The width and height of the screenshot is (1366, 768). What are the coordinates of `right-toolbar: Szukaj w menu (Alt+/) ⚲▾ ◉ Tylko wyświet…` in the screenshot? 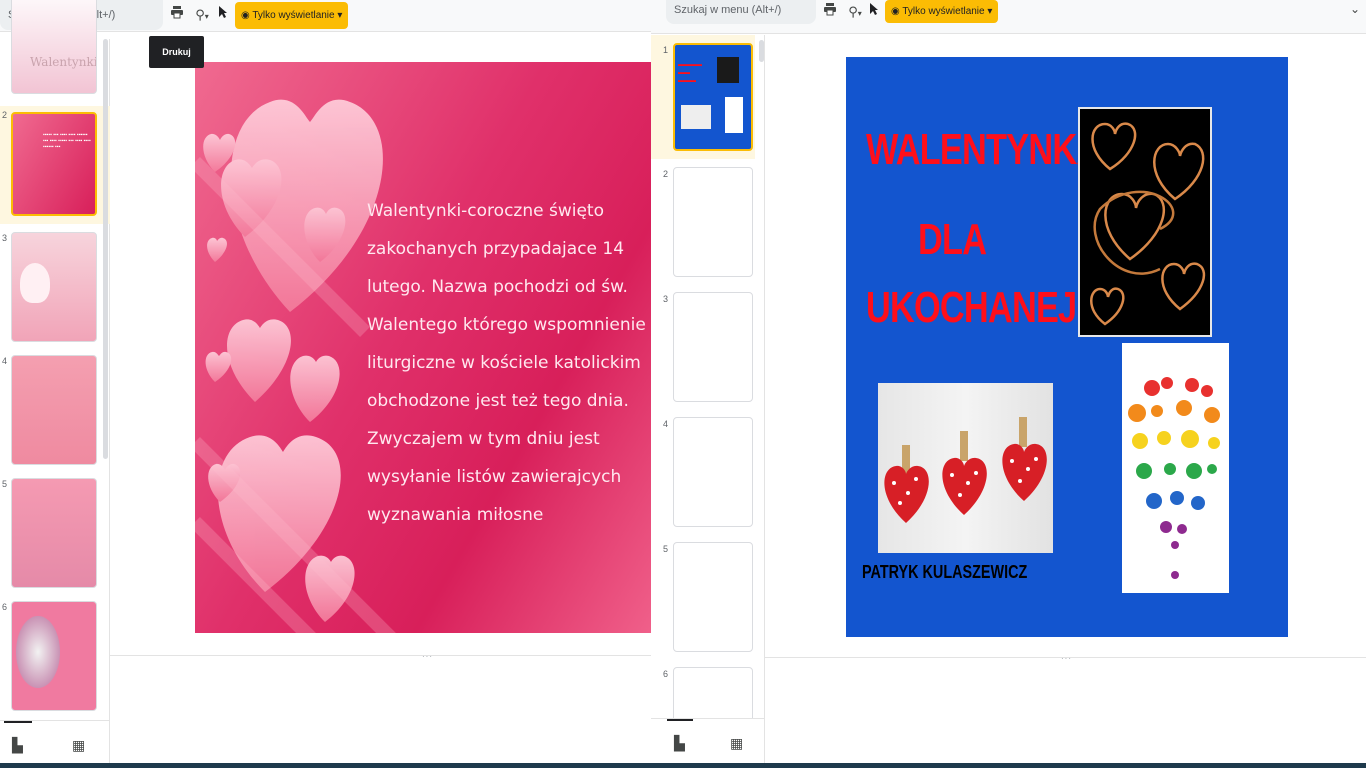 It's located at (1008, 17).